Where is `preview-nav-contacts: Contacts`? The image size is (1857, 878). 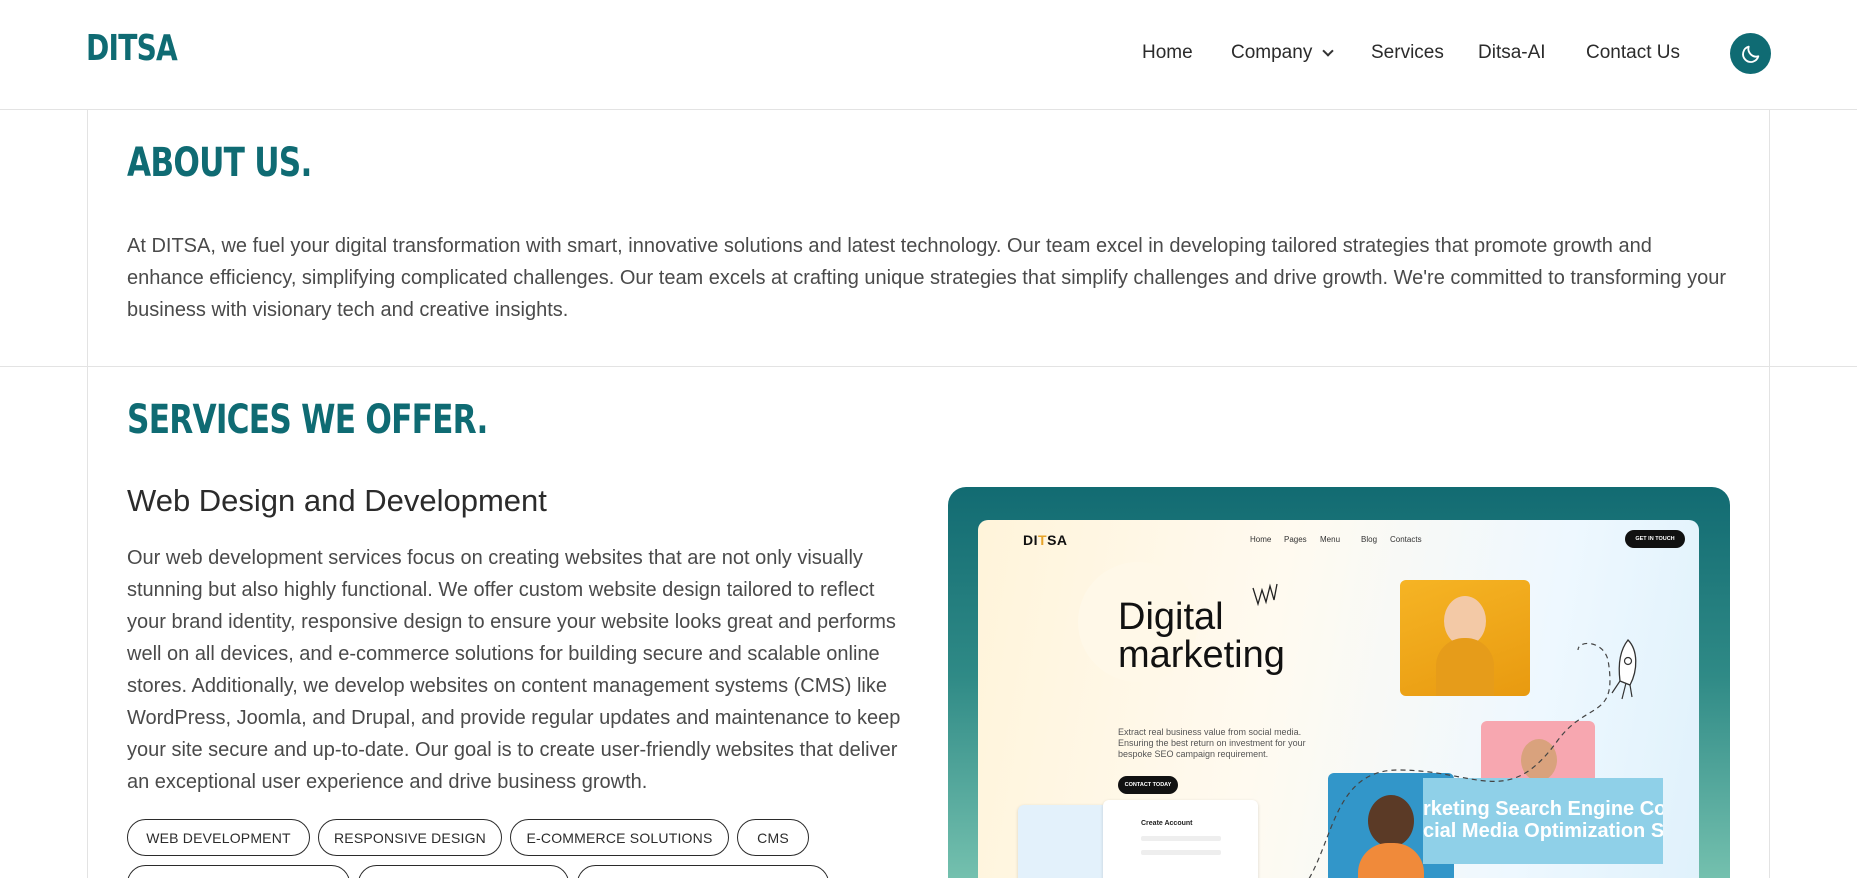
preview-nav-contacts: Contacts is located at coordinates (1406, 539).